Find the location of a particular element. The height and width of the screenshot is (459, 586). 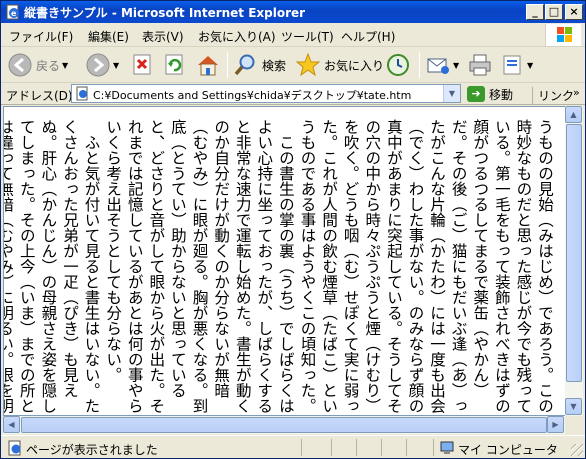

ie-page-icon: e is located at coordinates (12, 12).